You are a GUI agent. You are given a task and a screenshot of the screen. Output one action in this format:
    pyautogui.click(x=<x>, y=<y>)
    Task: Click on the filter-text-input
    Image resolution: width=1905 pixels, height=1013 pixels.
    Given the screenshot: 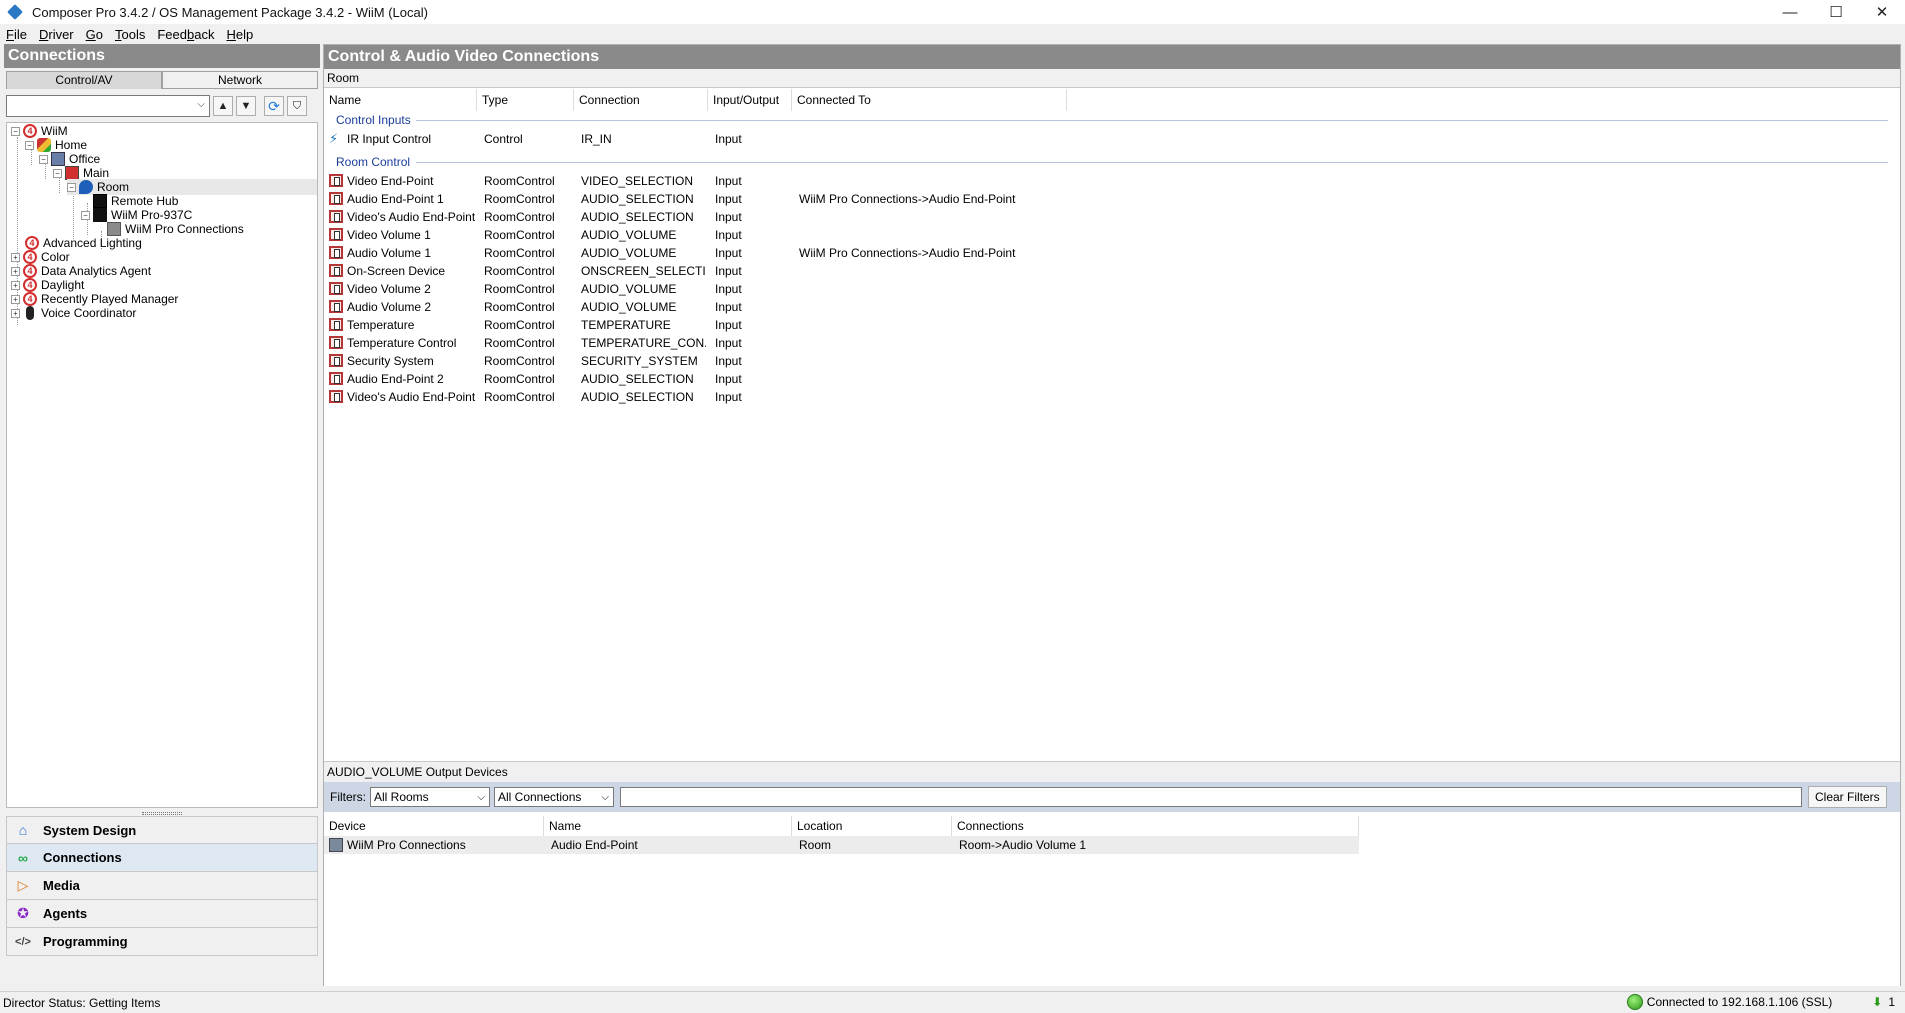 What is the action you would take?
    pyautogui.click(x=1211, y=797)
    